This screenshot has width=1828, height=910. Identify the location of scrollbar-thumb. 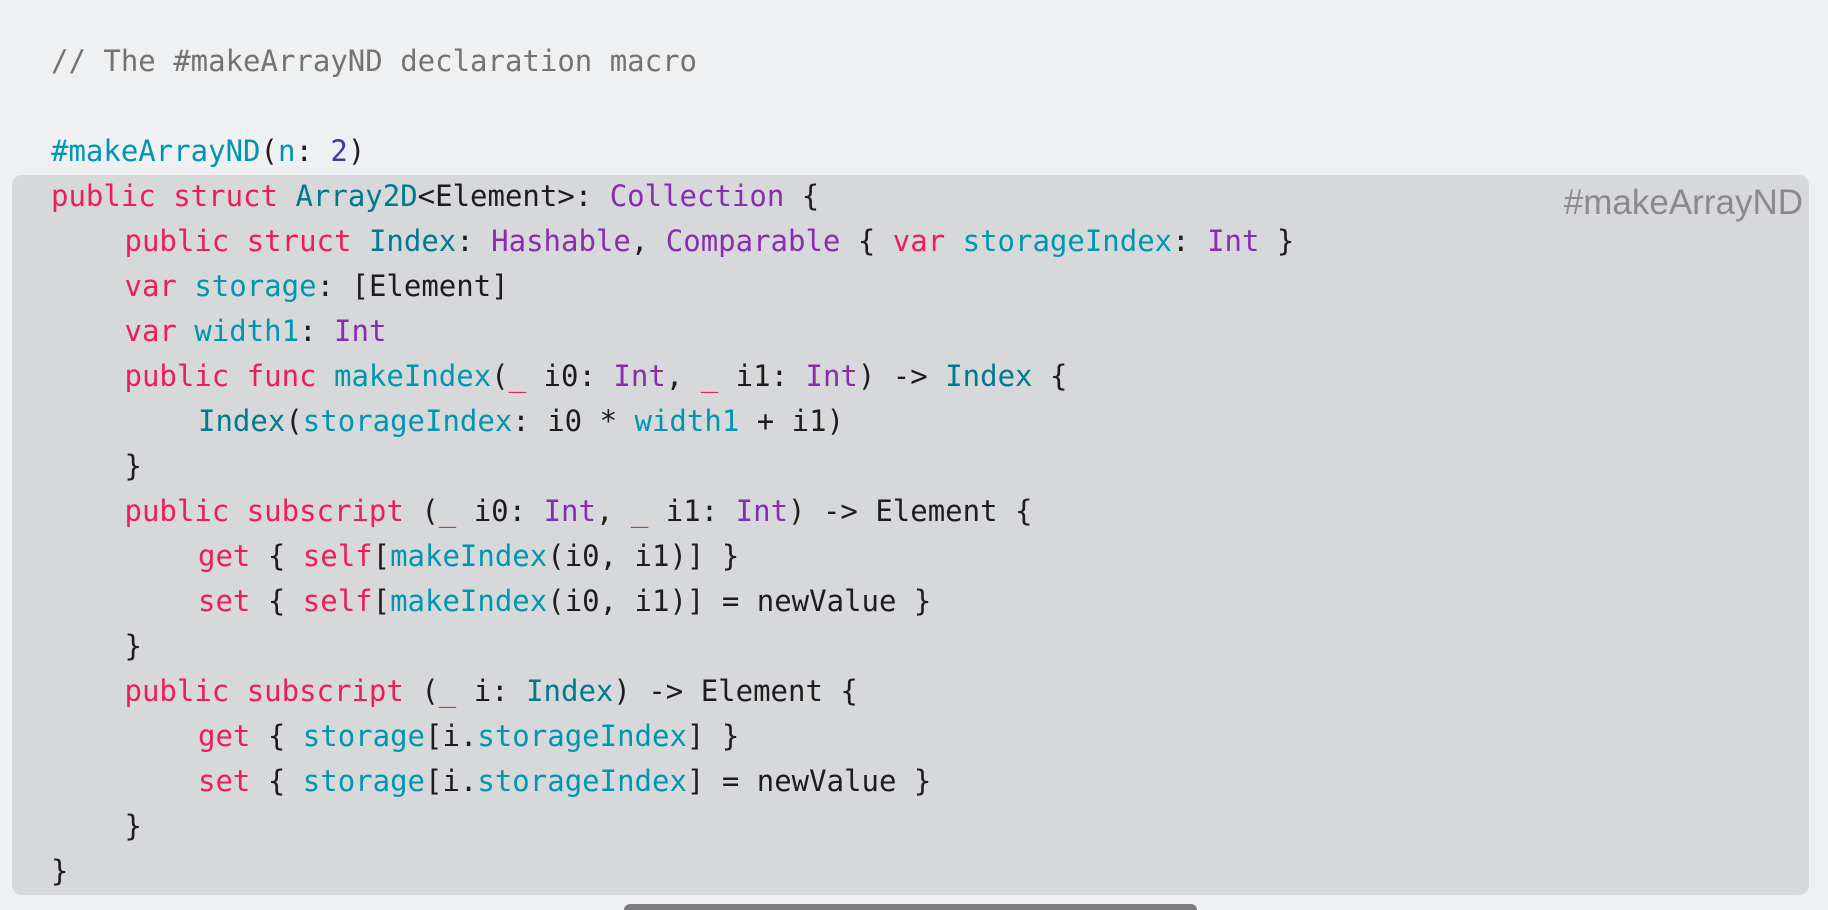
(910, 907).